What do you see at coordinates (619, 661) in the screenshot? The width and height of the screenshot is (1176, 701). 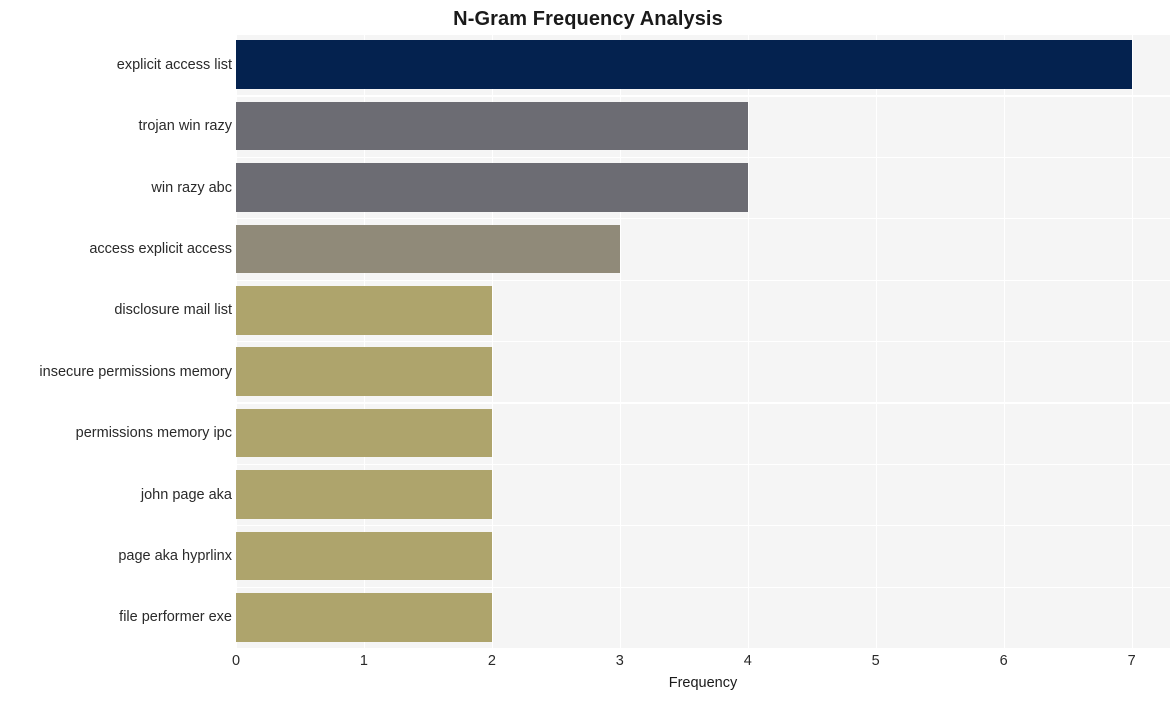 I see `x-tick-label: 3` at bounding box center [619, 661].